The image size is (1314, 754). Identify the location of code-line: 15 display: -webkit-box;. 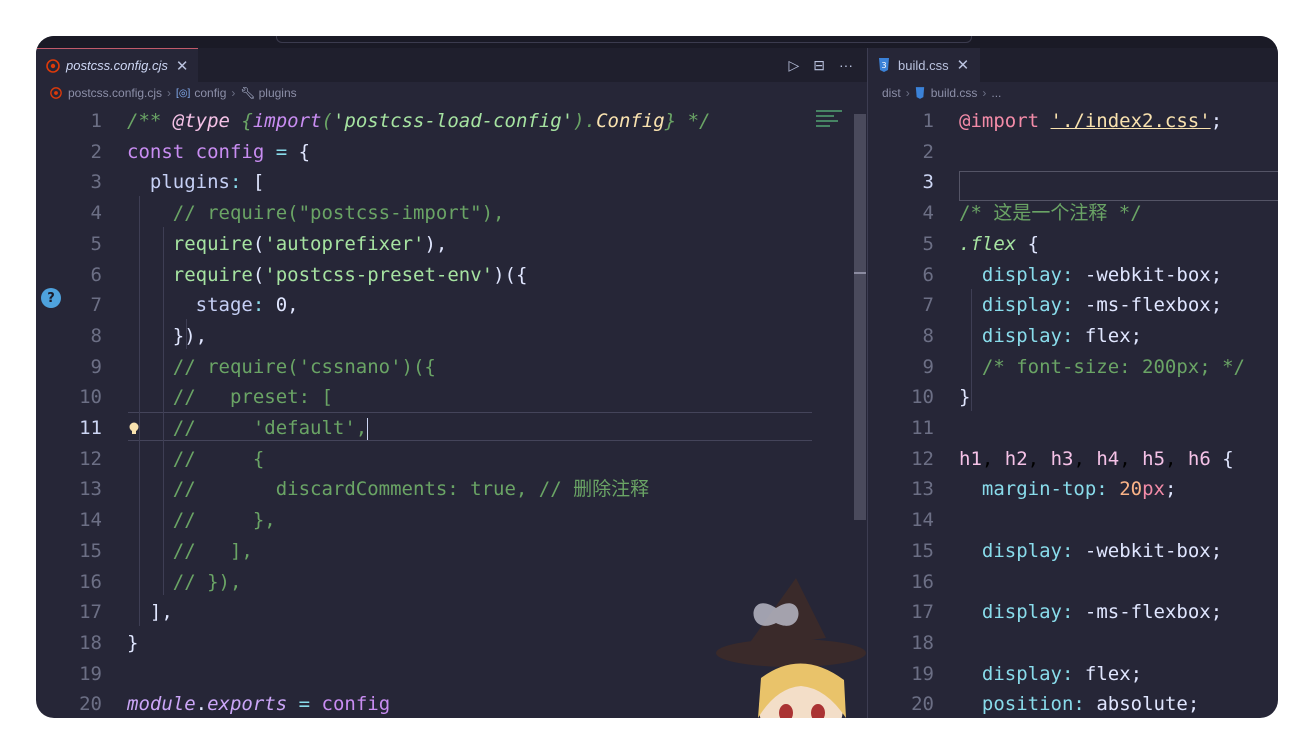
(1073, 551).